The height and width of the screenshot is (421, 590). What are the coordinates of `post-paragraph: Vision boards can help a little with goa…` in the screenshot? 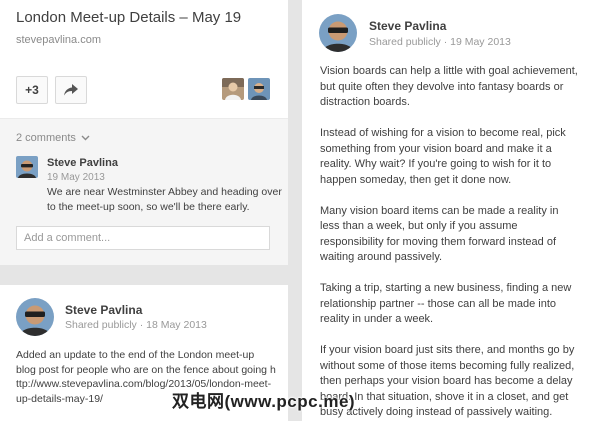 It's located at (449, 86).